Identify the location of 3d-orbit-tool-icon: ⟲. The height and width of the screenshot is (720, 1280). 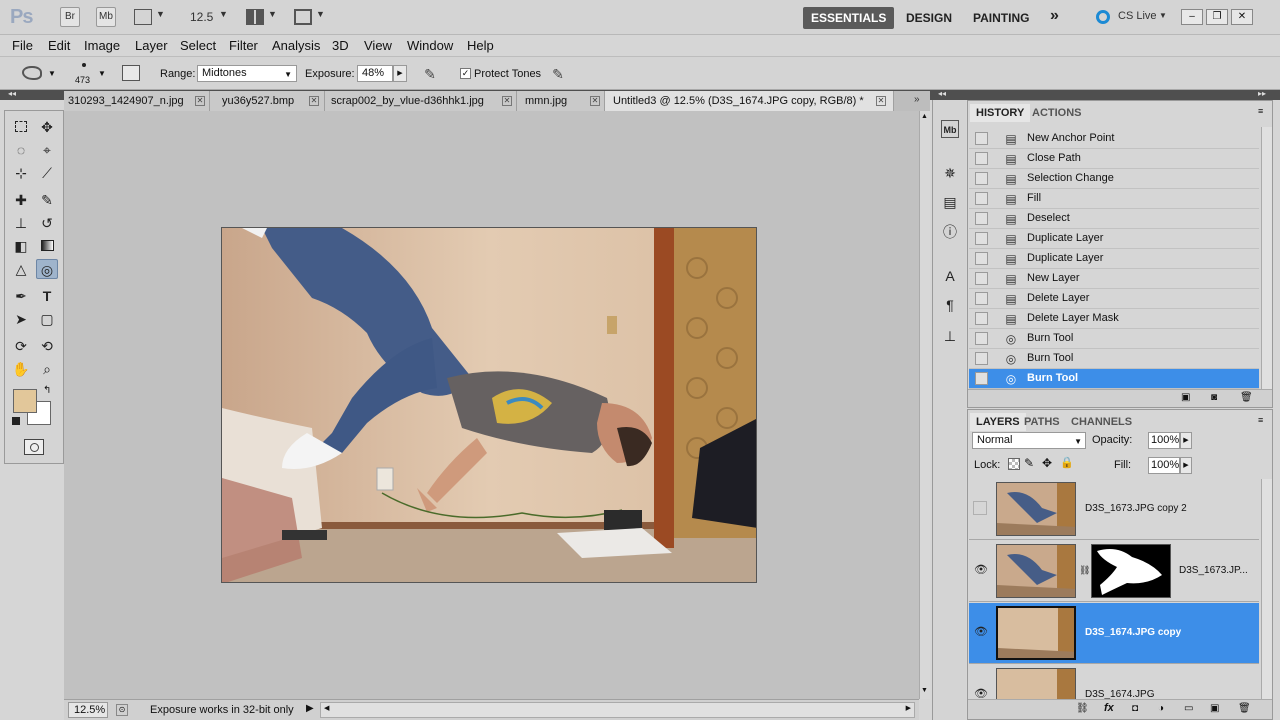
(47, 346).